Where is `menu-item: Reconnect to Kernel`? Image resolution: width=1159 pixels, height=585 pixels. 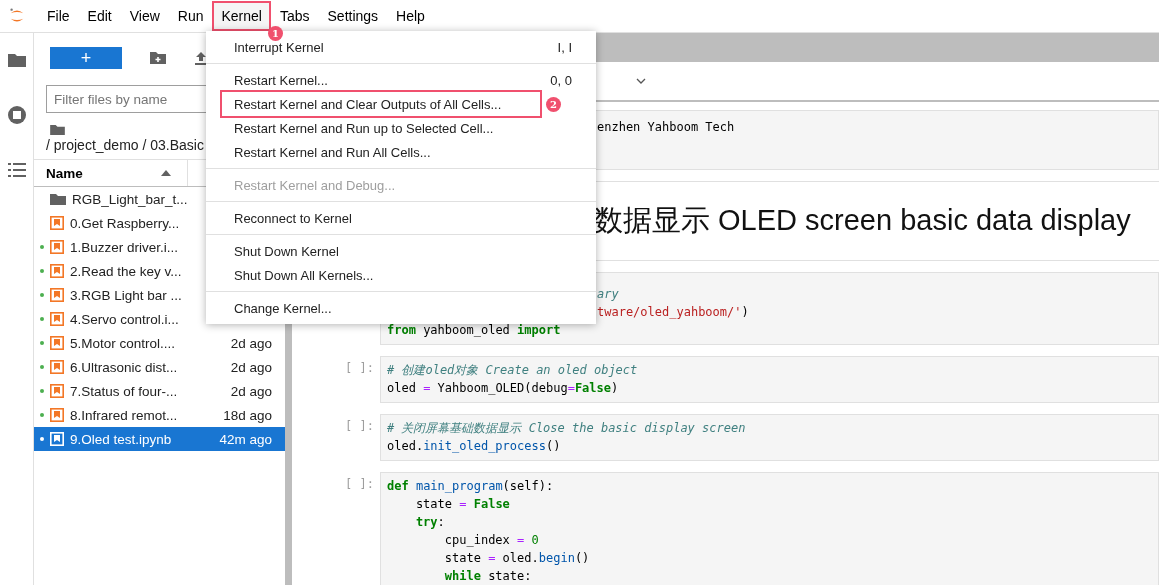
menu-item: Reconnect to Kernel is located at coordinates (401, 218).